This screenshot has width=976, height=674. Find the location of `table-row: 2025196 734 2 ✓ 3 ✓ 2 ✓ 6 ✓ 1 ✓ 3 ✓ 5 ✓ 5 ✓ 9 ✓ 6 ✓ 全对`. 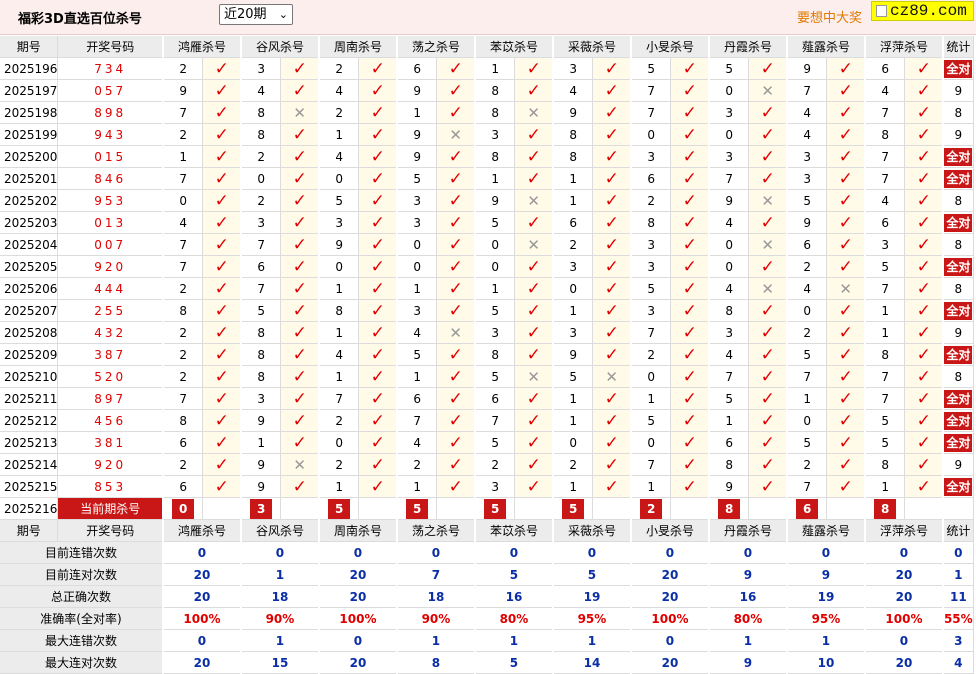

table-row: 2025196 734 2 ✓ 3 ✓ 2 ✓ 6 ✓ 1 ✓ 3 ✓ 5 ✓ 5 ✓ 9 ✓ 6 ✓ 全对 is located at coordinates (487, 68).